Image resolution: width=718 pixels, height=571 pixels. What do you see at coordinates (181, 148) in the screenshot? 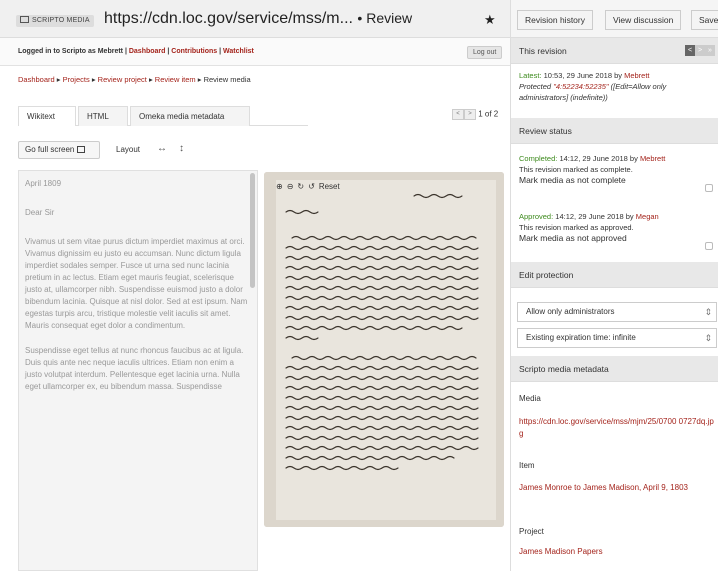
I see `vertical-layout-icon: ↕` at bounding box center [181, 148].